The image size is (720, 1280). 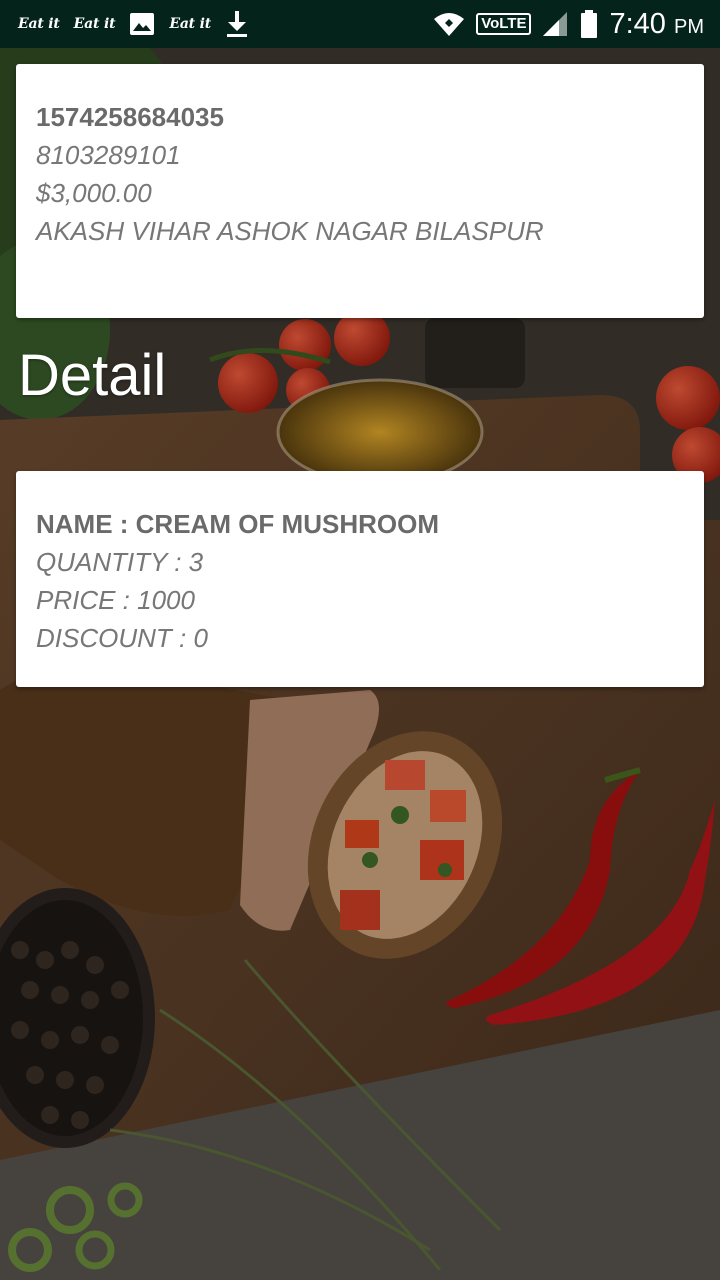 What do you see at coordinates (115, 600) in the screenshot?
I see `food-price: PRICE : 1000` at bounding box center [115, 600].